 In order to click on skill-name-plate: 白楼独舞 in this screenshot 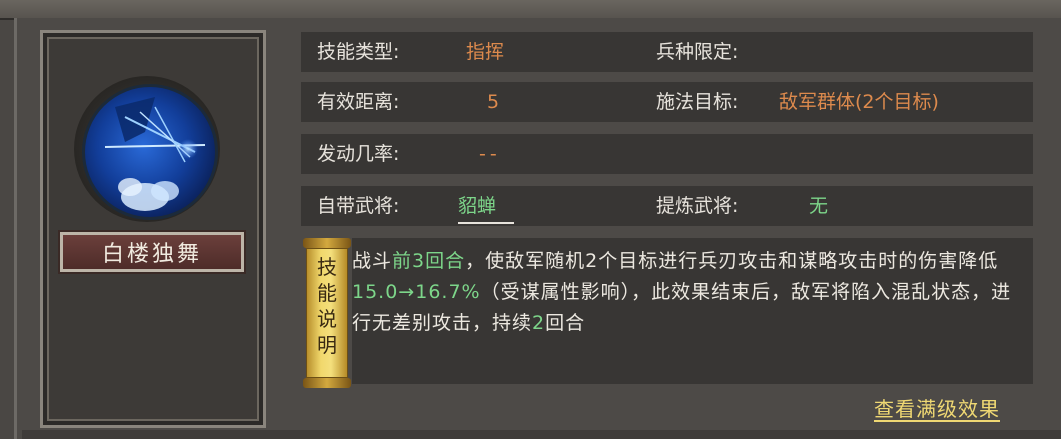, I will do `click(152, 252)`.